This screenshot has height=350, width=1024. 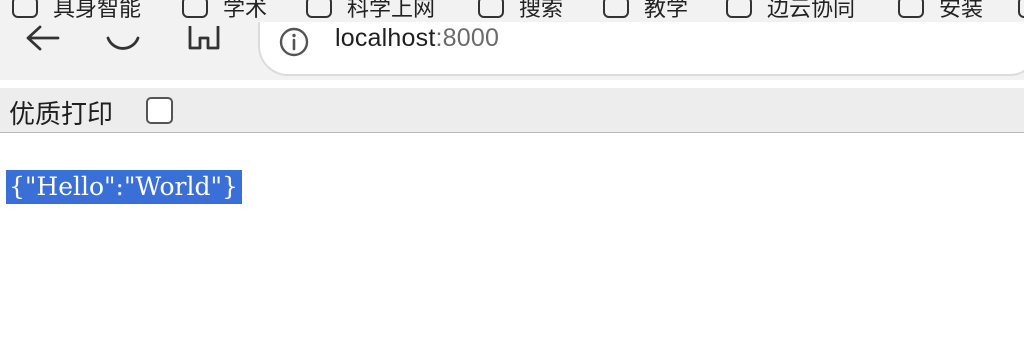 I want to click on bookmark-label: 科学上网, so click(x=391, y=11).